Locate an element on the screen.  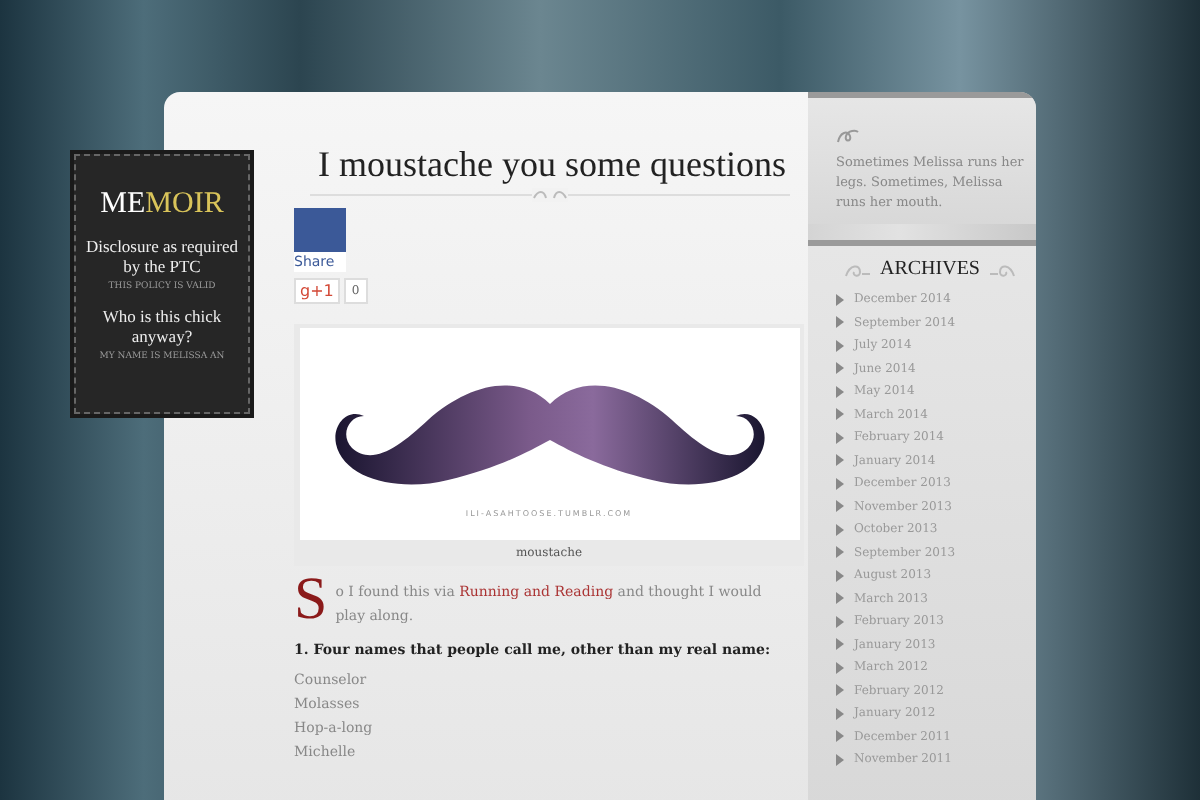
archives-heading: ARCHIVES is located at coordinates (929, 269).